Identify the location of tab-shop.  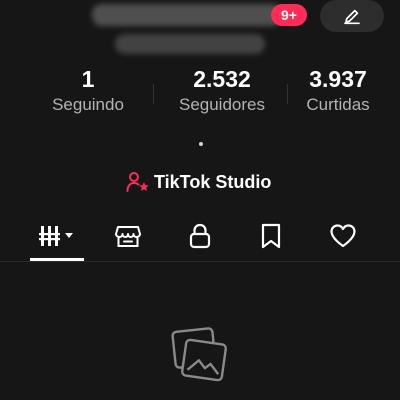
(128, 236).